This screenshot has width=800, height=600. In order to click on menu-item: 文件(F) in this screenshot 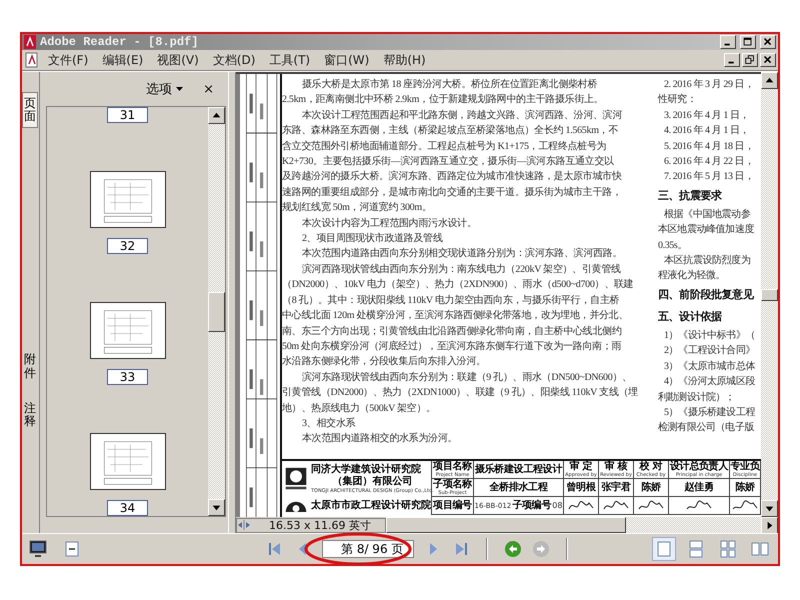, I will do `click(68, 60)`.